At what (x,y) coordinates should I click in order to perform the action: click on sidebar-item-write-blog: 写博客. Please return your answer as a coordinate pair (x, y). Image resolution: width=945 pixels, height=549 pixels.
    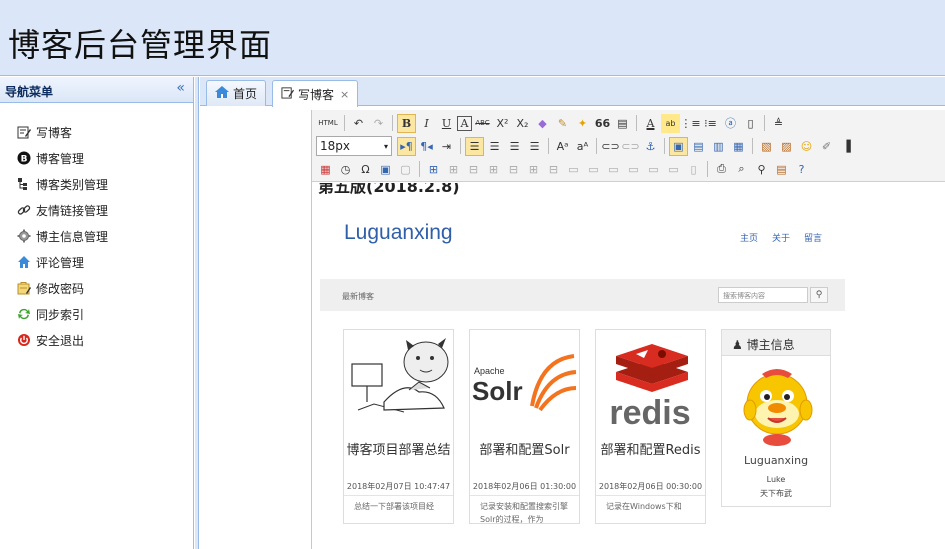
    Looking at the image, I should click on (96, 132).